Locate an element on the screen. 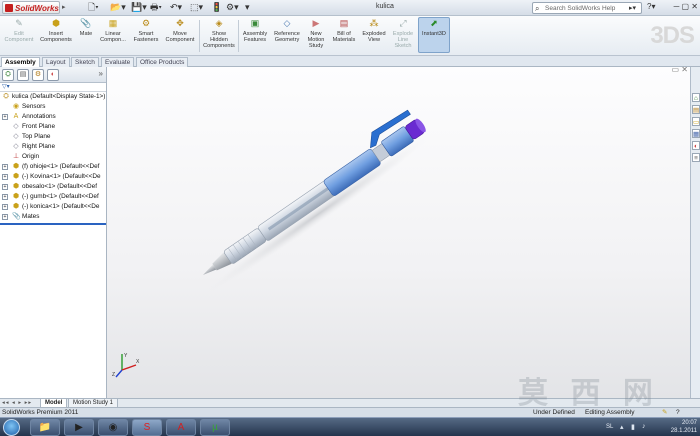 The height and width of the screenshot is (436, 700). explode-line-sketch-button: ⤢ Explode Line Sketch is located at coordinates (403, 34).